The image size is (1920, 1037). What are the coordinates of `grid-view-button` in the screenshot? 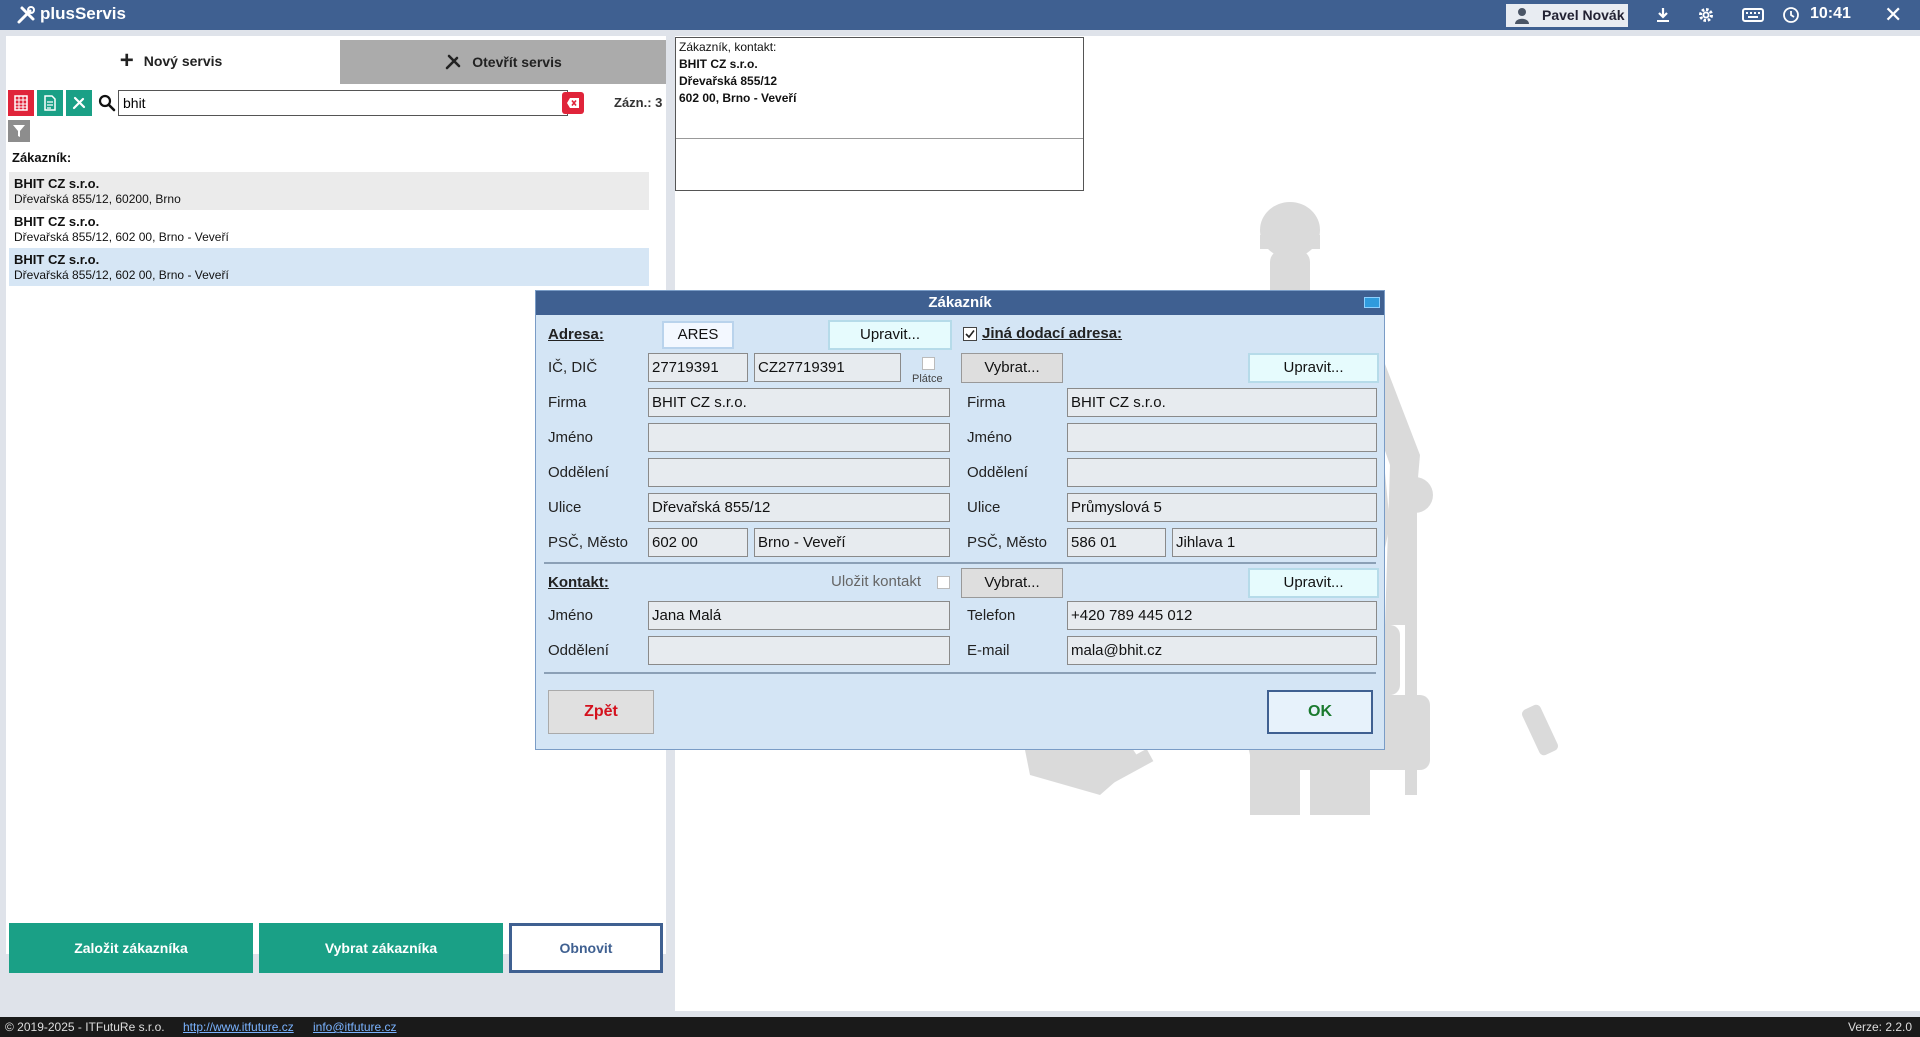 It's located at (21, 103).